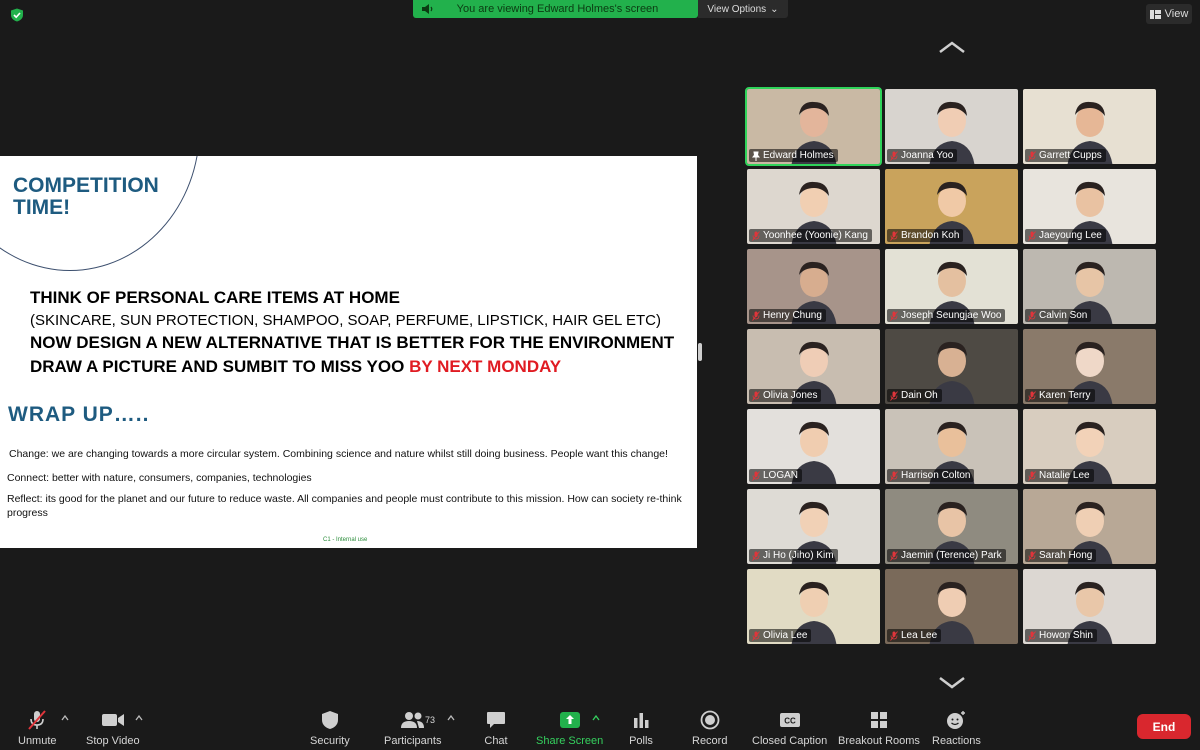 The width and height of the screenshot is (1200, 750). I want to click on participant-name-label: Howon Shin, so click(1061, 635).